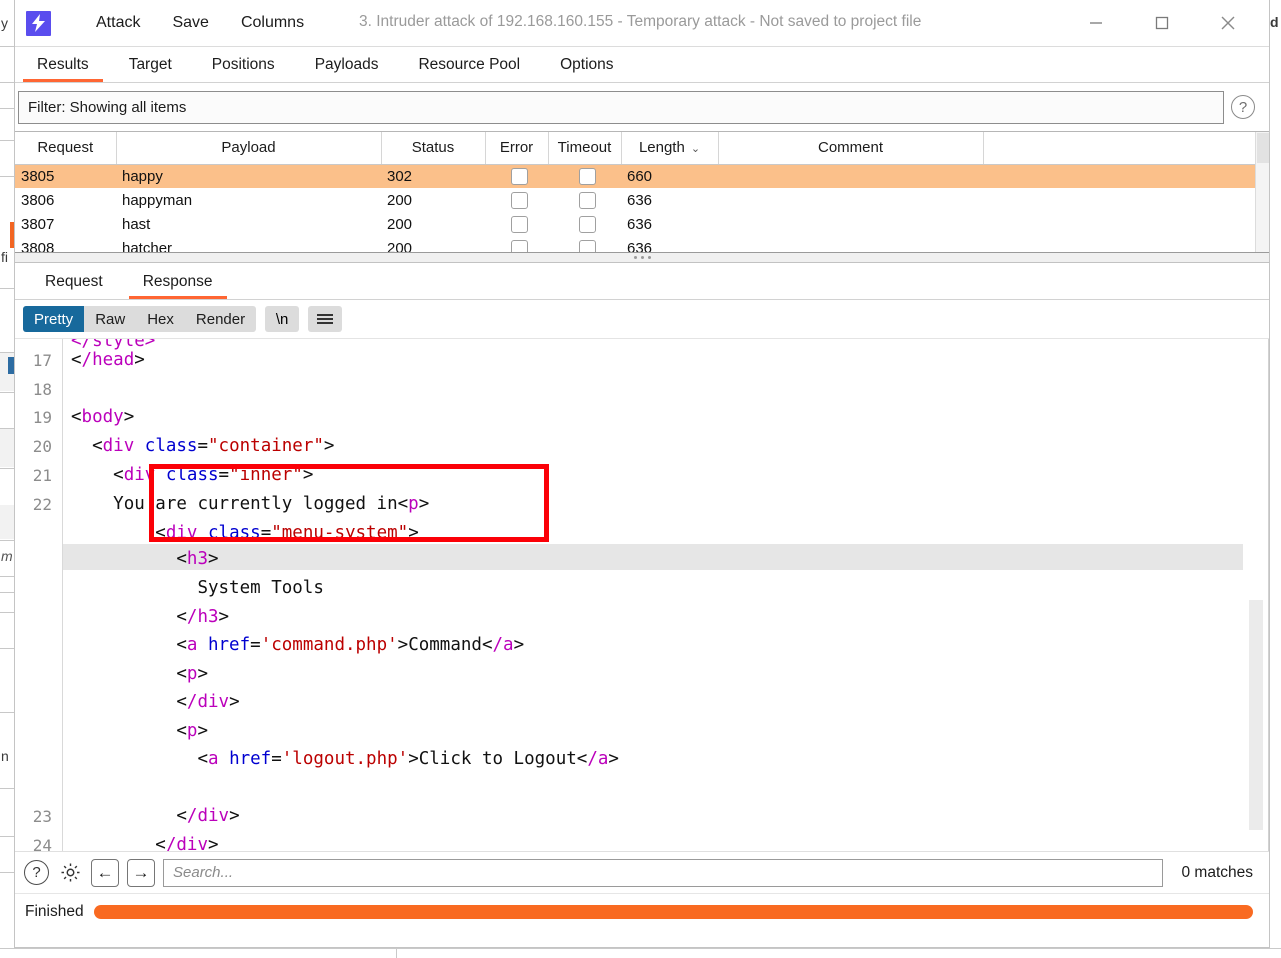 The height and width of the screenshot is (958, 1281). I want to click on table-row: 3805 happy 302 660, so click(635, 176).